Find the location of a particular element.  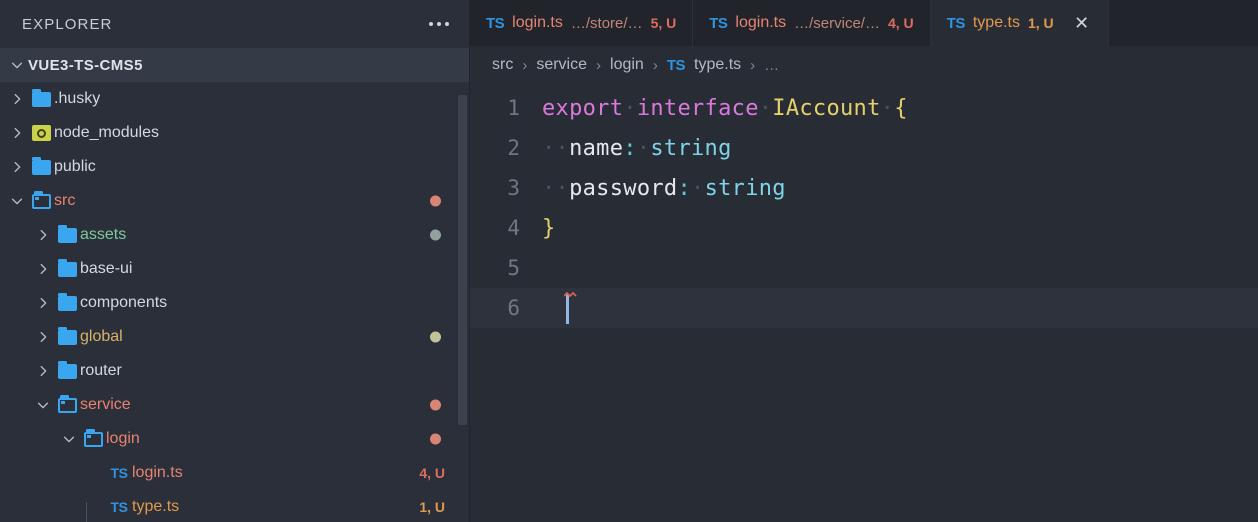

code-line: 4} is located at coordinates (864, 228).